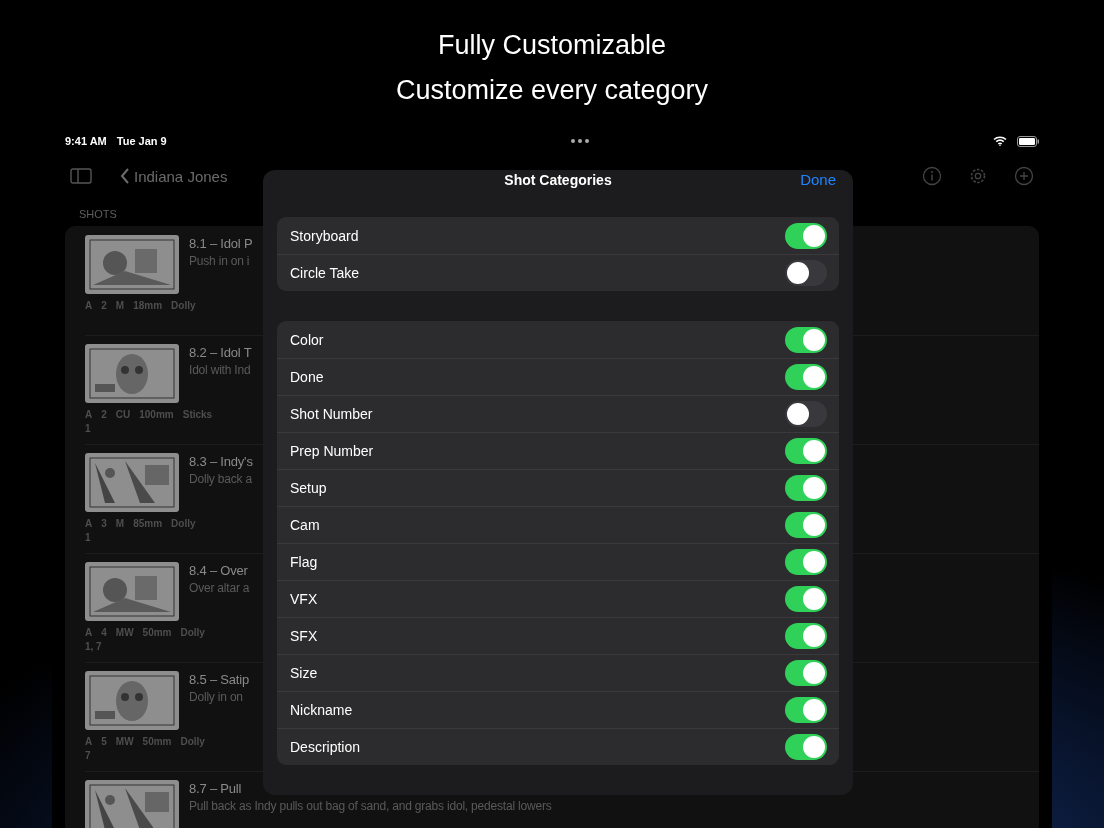 This screenshot has width=1104, height=828. What do you see at coordinates (104, 741) in the screenshot?
I see `shot-tag: 5` at bounding box center [104, 741].